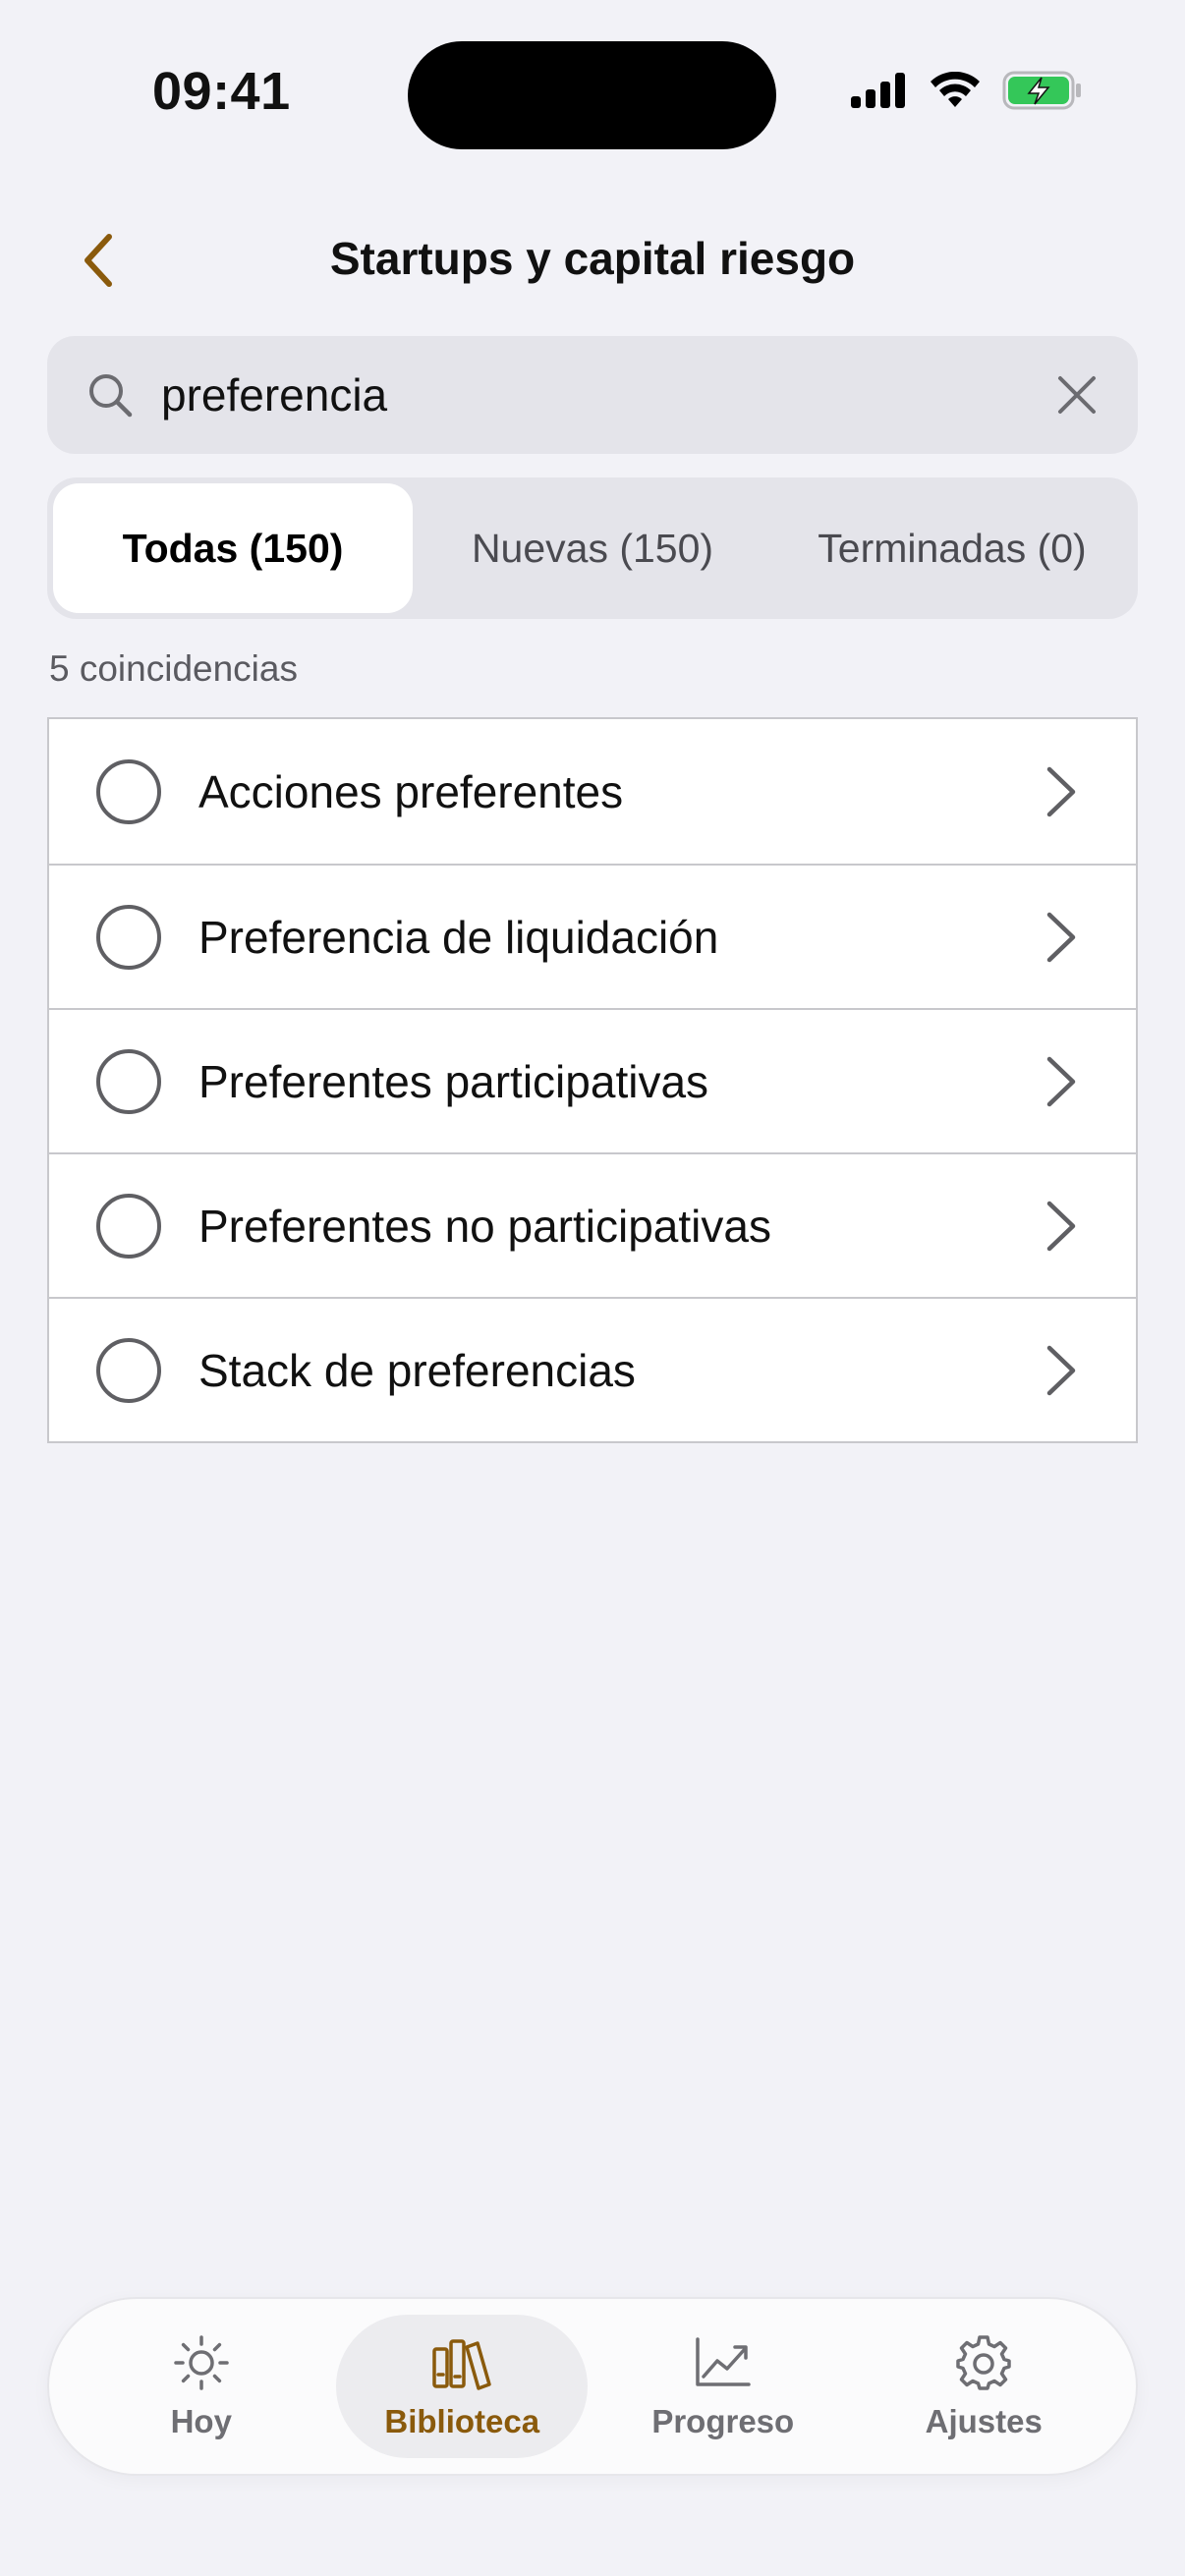 This screenshot has height=2576, width=1185. What do you see at coordinates (222, 91) in the screenshot?
I see `status-time: 09:41` at bounding box center [222, 91].